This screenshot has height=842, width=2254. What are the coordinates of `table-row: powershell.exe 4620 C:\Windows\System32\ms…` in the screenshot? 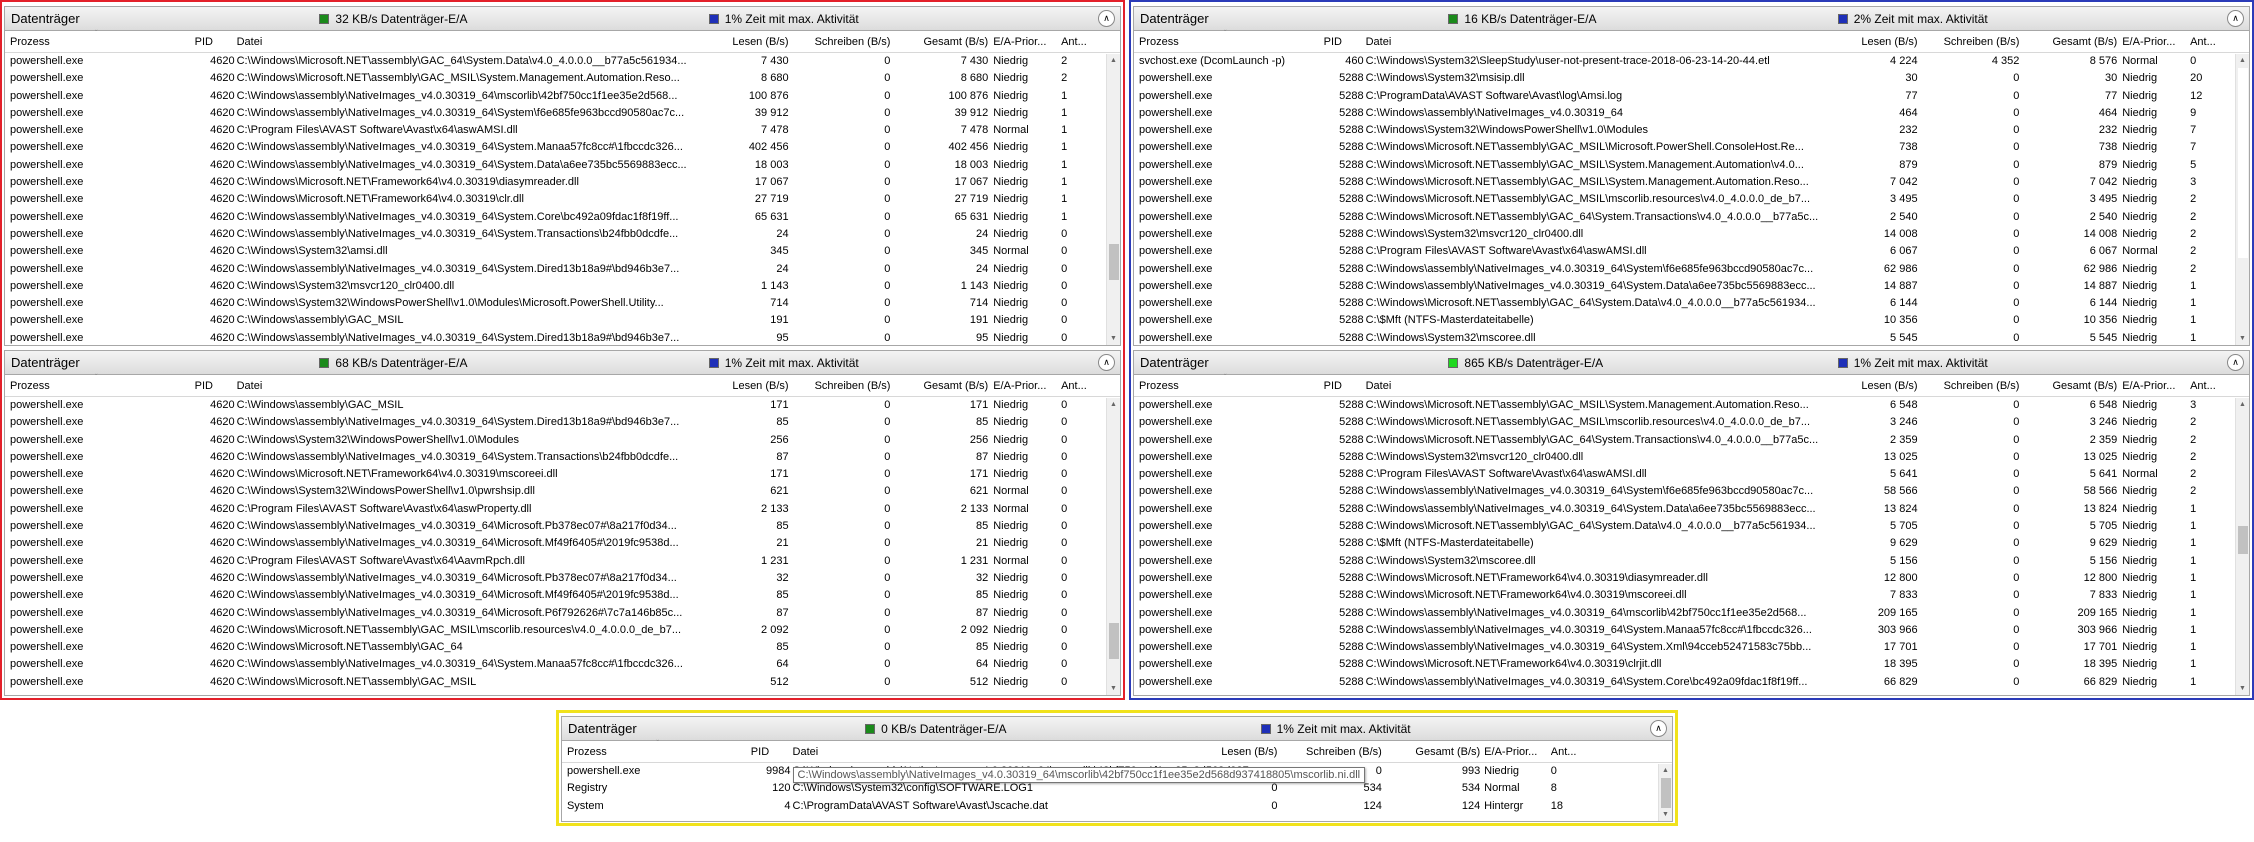 It's located at (555, 286).